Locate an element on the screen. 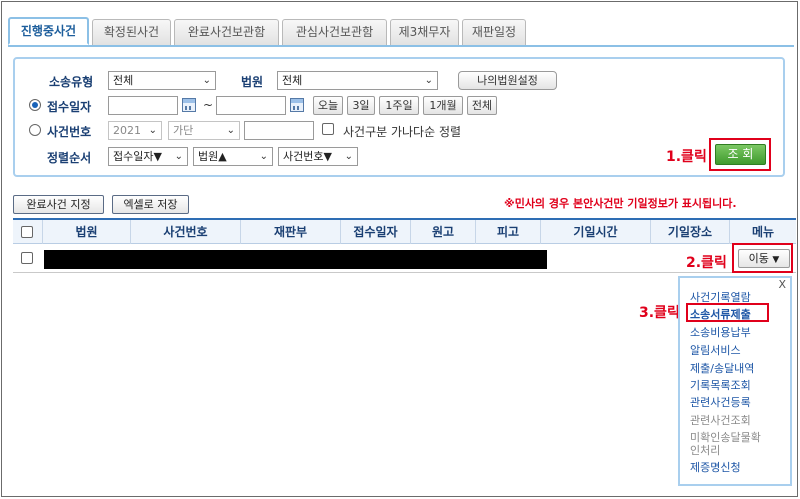 This screenshot has height=499, width=800. case-kind-select: 가단 ⌄ is located at coordinates (204, 130).